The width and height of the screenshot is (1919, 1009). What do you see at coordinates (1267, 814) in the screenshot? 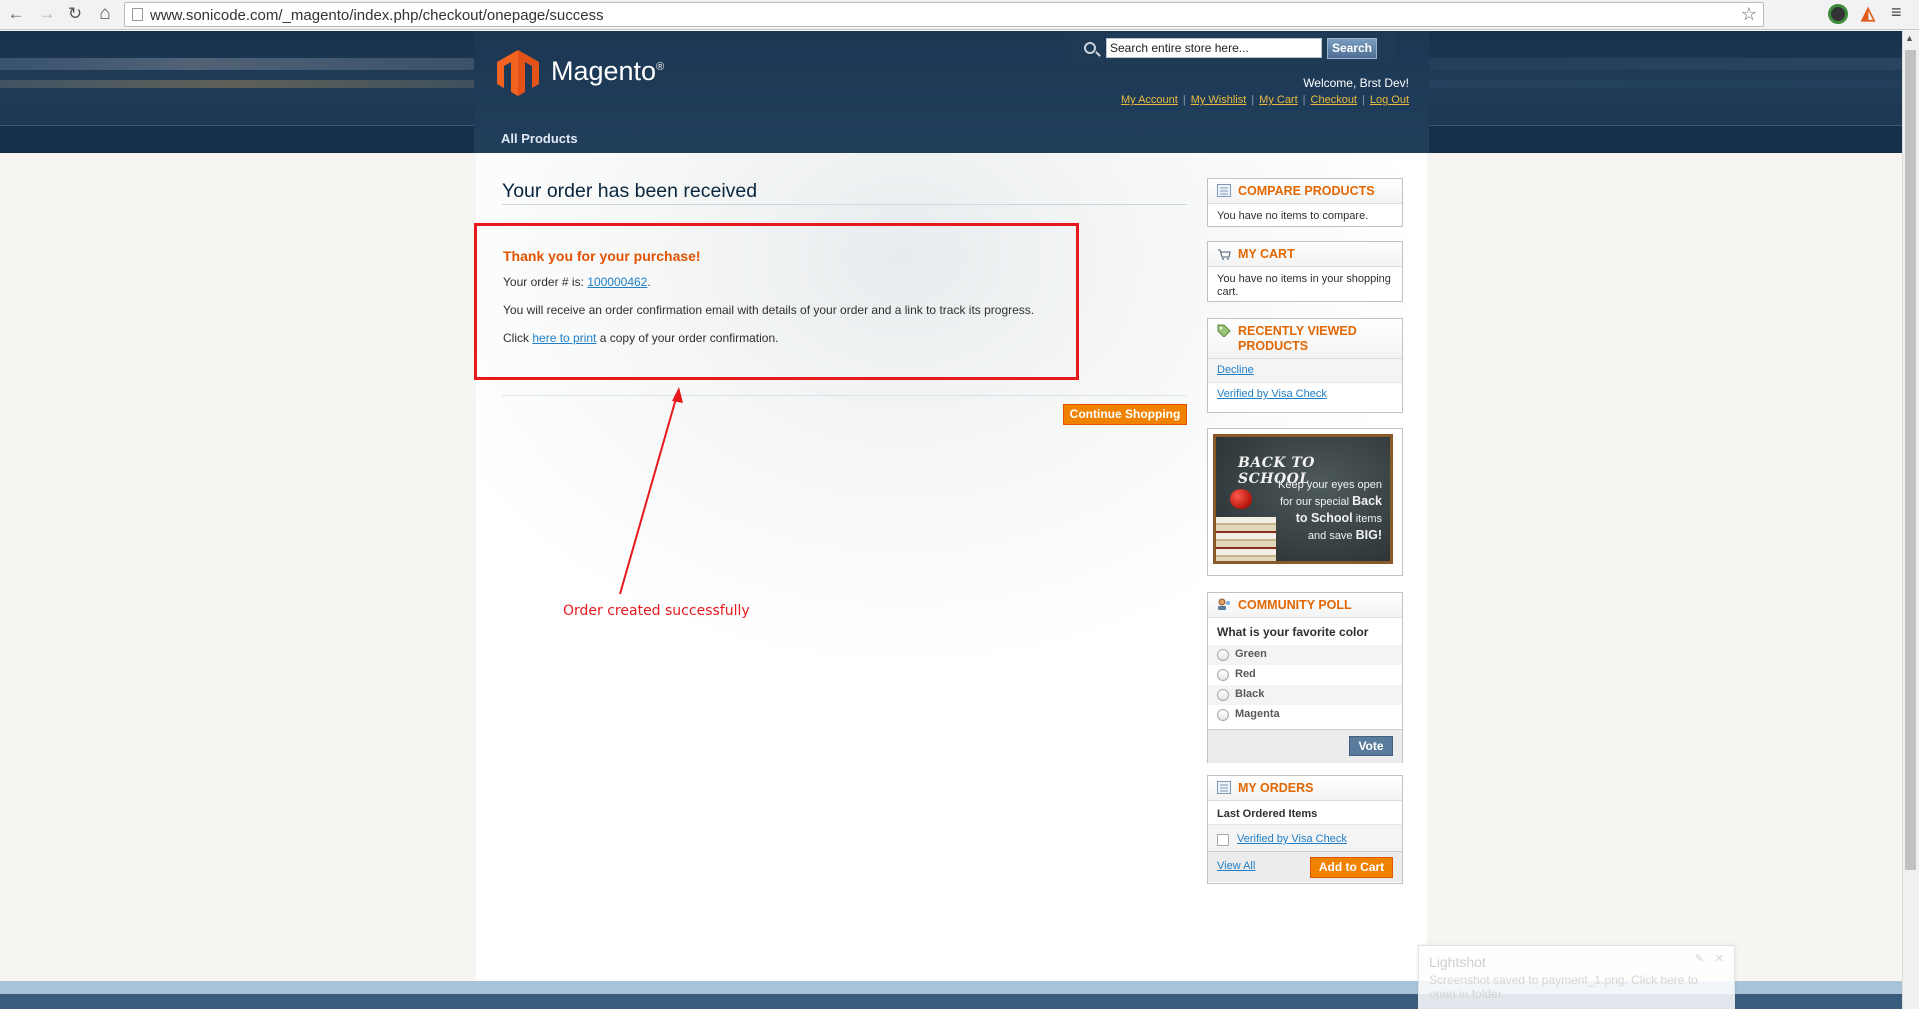
I see `last-ordered-subtitle: Last Ordered Items` at bounding box center [1267, 814].